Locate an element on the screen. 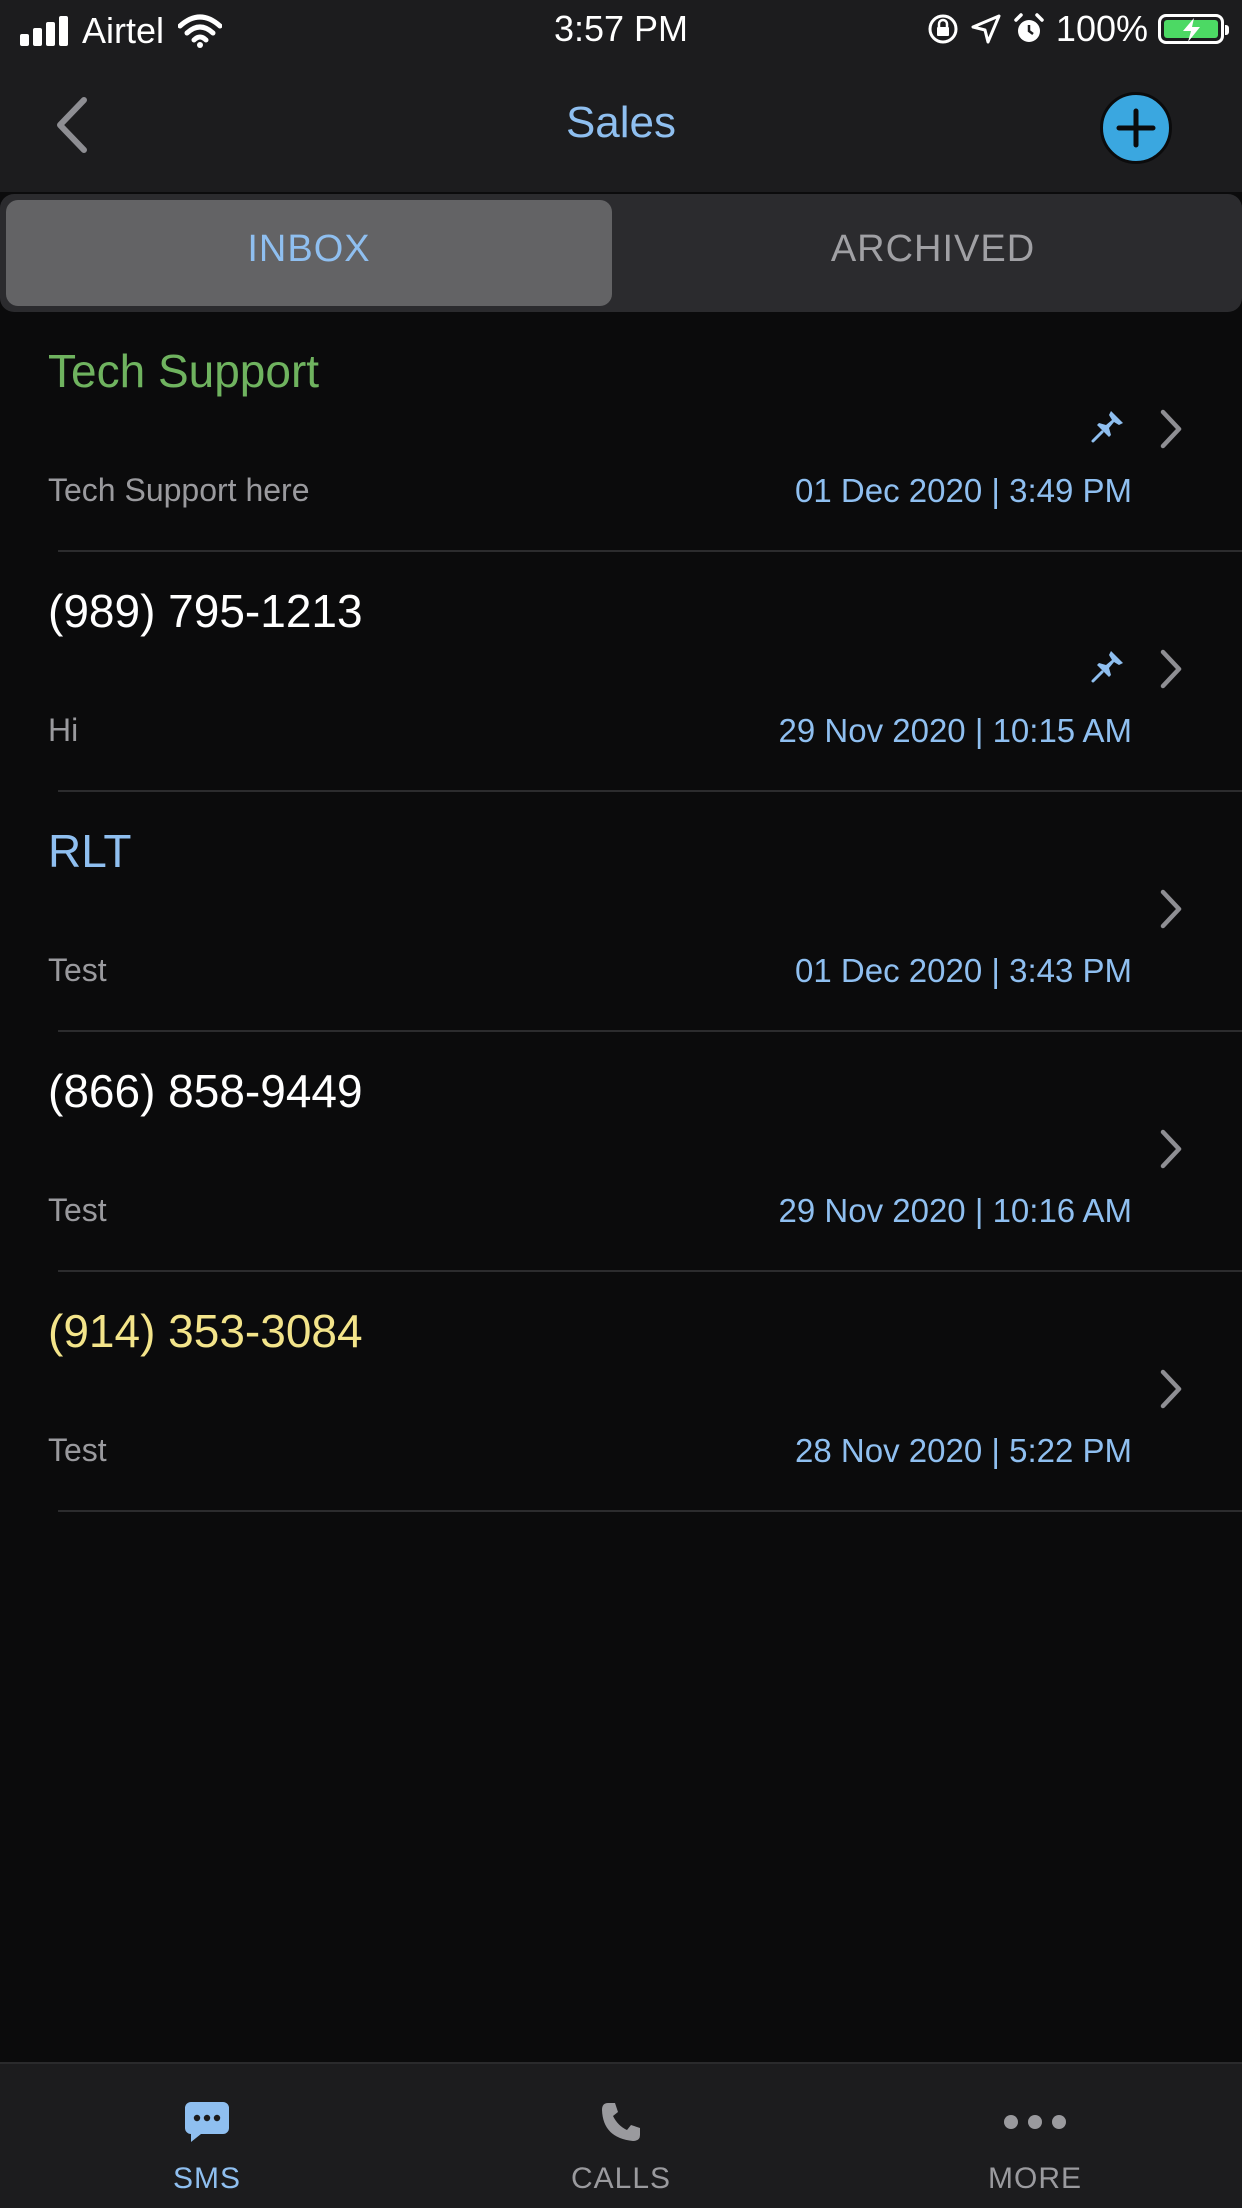 The height and width of the screenshot is (2208, 1242). nav-bar: Sales is located at coordinates (621, 127).